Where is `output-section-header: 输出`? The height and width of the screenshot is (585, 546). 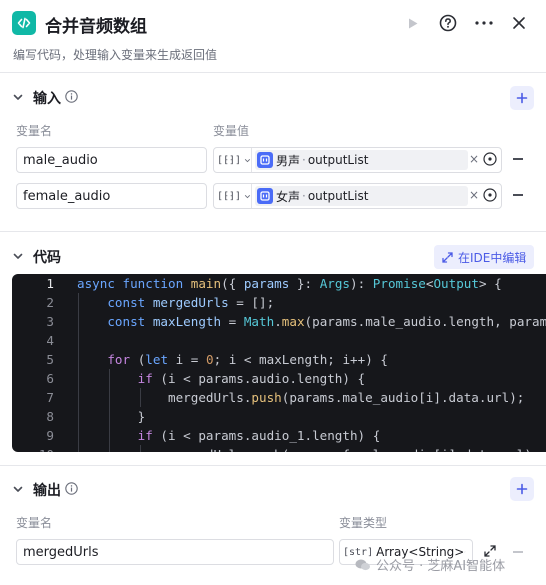 output-section-header: 输出 is located at coordinates (273, 490).